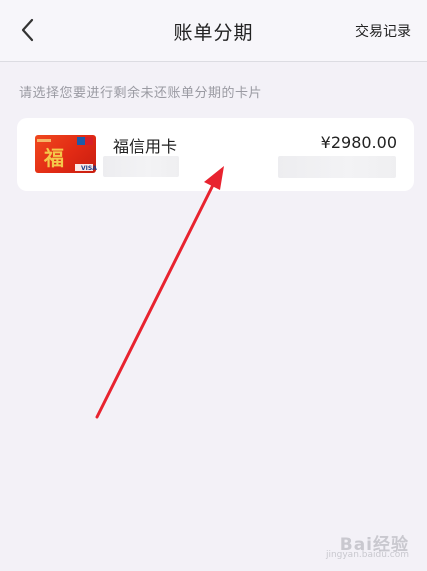 This screenshot has width=427, height=571. What do you see at coordinates (367, 555) in the screenshot?
I see `watermark-url: jingyan.baidu.com` at bounding box center [367, 555].